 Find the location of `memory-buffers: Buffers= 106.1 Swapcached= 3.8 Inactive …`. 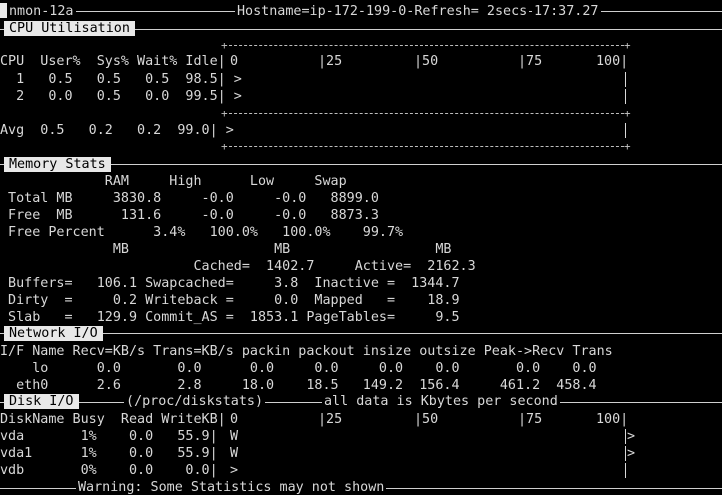

memory-buffers: Buffers= 106.1 Swapcached= 3.8 Inactive … is located at coordinates (230, 283).